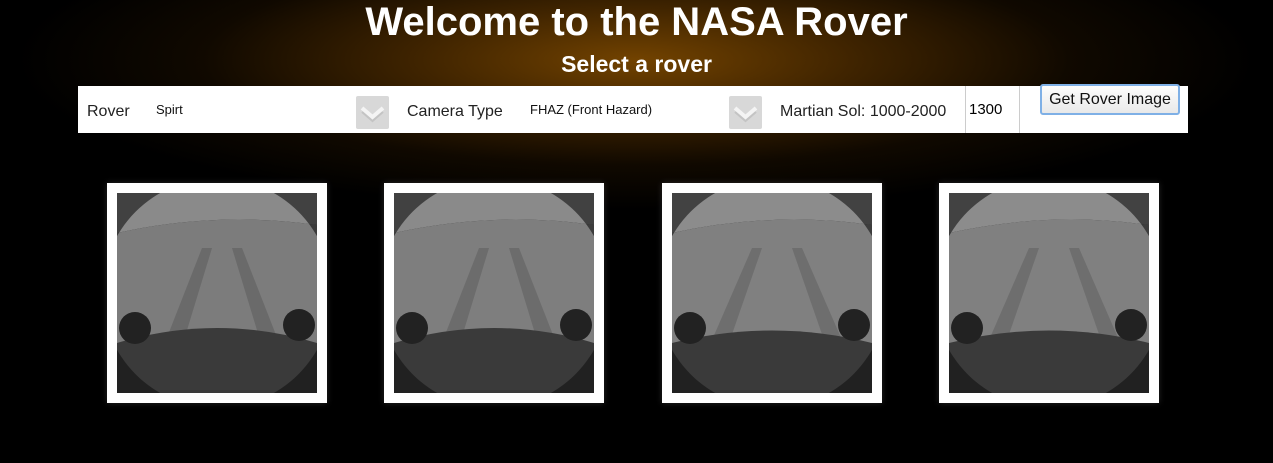 This screenshot has width=1273, height=463. Describe the element at coordinates (636, 22) in the screenshot. I see `page-title: Welcome to the NASA Rover` at that location.